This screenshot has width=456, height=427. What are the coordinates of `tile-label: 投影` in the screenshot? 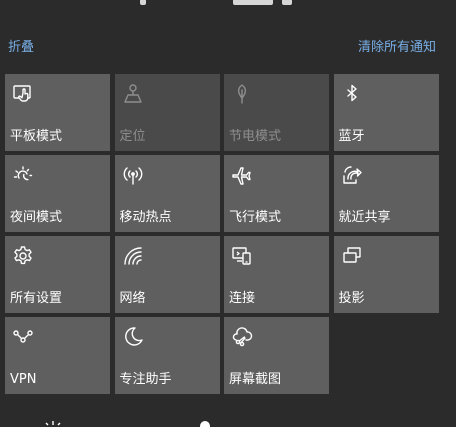 It's located at (351, 298).